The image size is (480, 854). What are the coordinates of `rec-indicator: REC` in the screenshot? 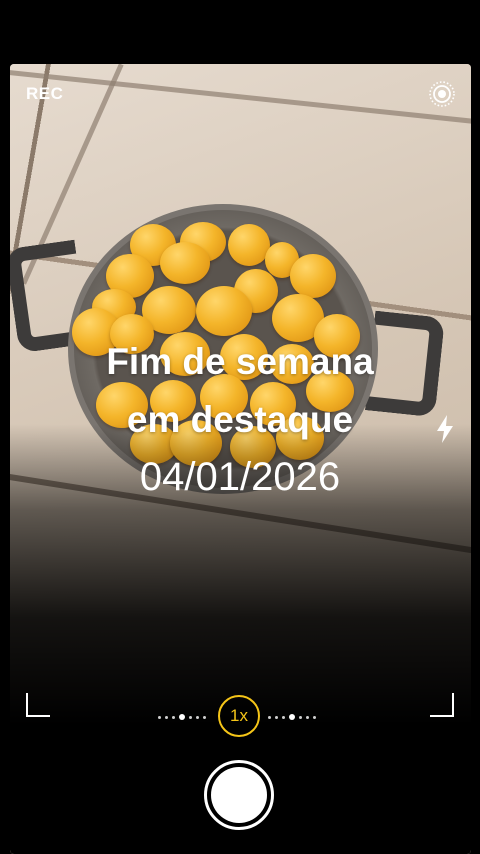 It's located at (45, 93).